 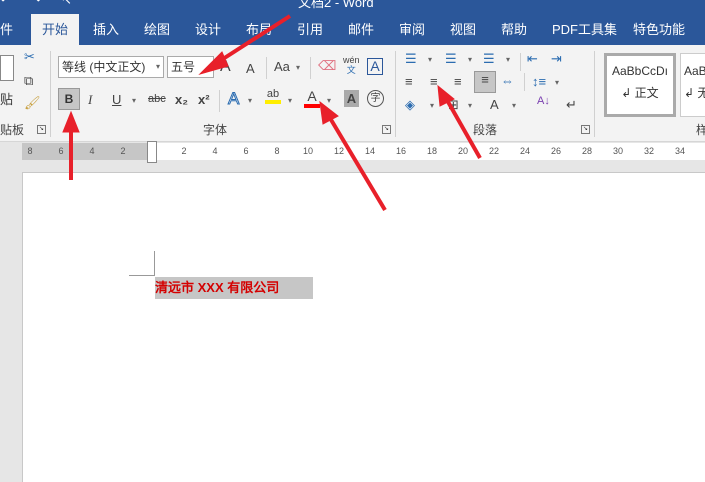 What do you see at coordinates (327, 66) in the screenshot?
I see `clear-formatting-icon: ⌫` at bounding box center [327, 66].